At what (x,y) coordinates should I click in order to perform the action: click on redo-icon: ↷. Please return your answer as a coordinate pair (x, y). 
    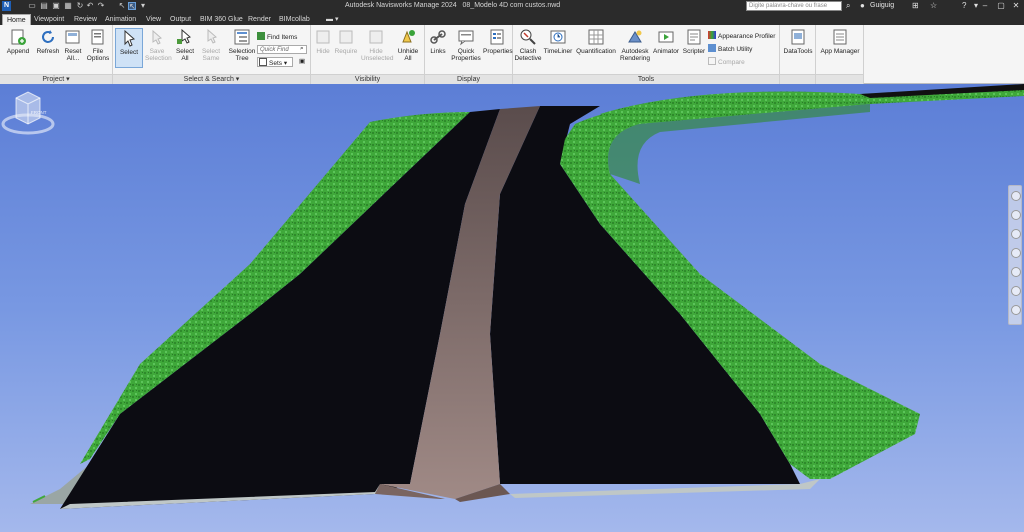
    Looking at the image, I should click on (101, 6).